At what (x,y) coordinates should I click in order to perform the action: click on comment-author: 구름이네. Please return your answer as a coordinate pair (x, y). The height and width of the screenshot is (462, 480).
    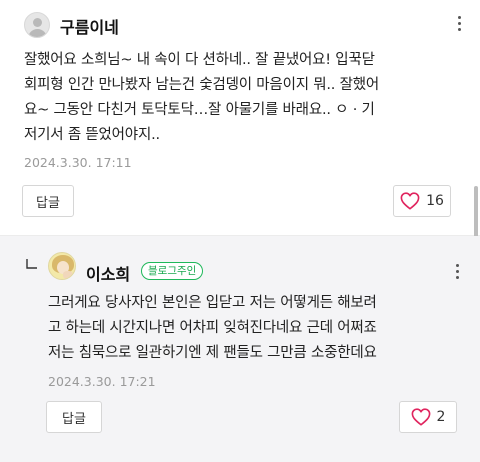
    Looking at the image, I should click on (89, 26).